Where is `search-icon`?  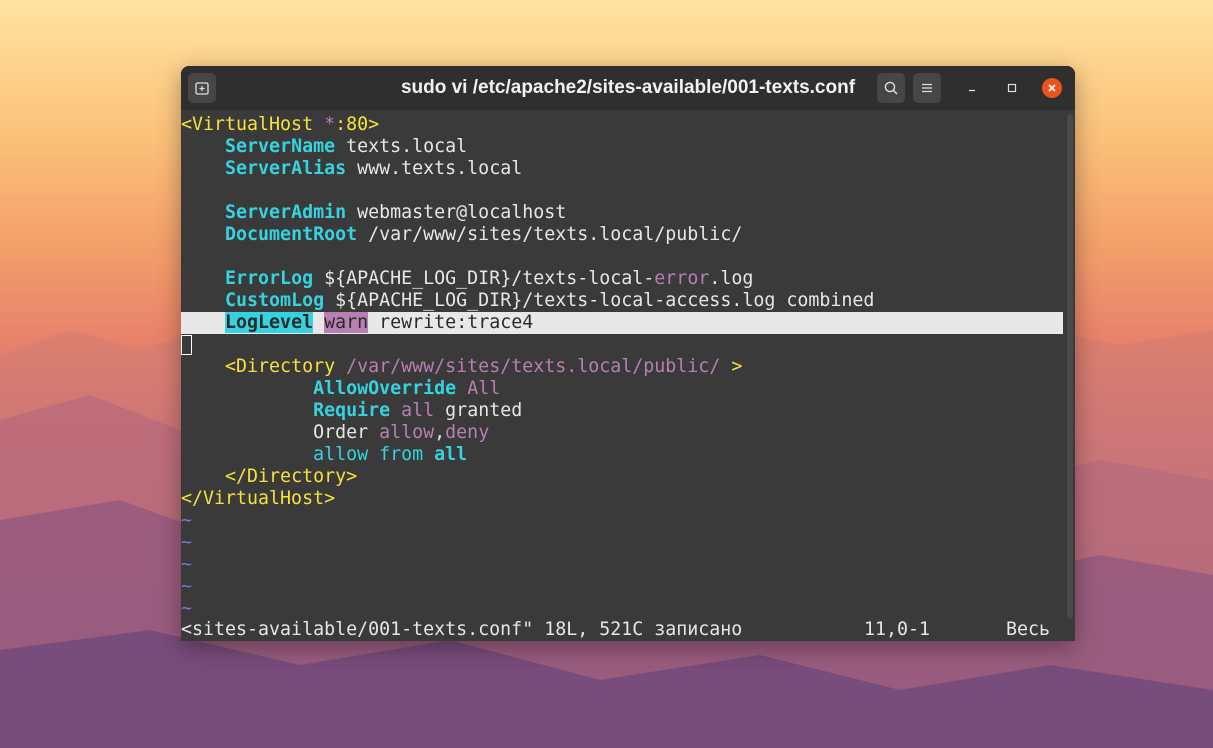
search-icon is located at coordinates (891, 88).